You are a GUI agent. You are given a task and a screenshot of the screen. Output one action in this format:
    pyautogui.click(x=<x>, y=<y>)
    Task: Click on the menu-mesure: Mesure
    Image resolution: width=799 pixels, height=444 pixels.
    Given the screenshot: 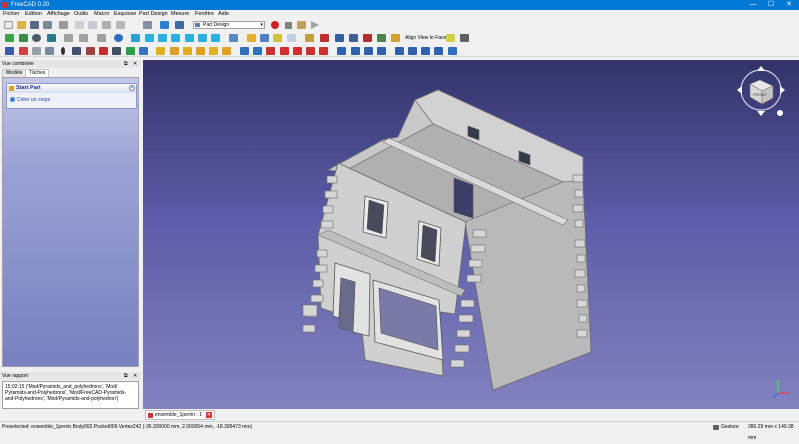 What is the action you would take?
    pyautogui.click(x=180, y=14)
    